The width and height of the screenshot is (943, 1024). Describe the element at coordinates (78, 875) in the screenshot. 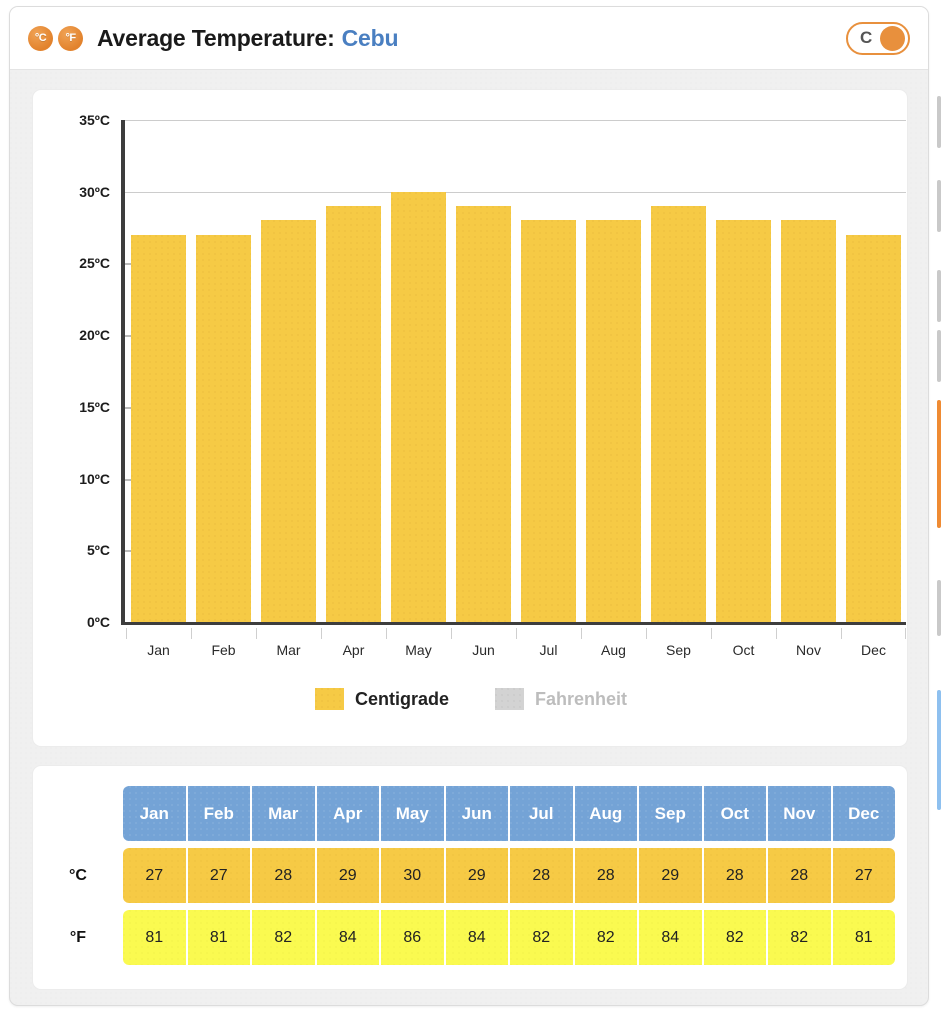

I see `row-label-celsius: °C` at that location.